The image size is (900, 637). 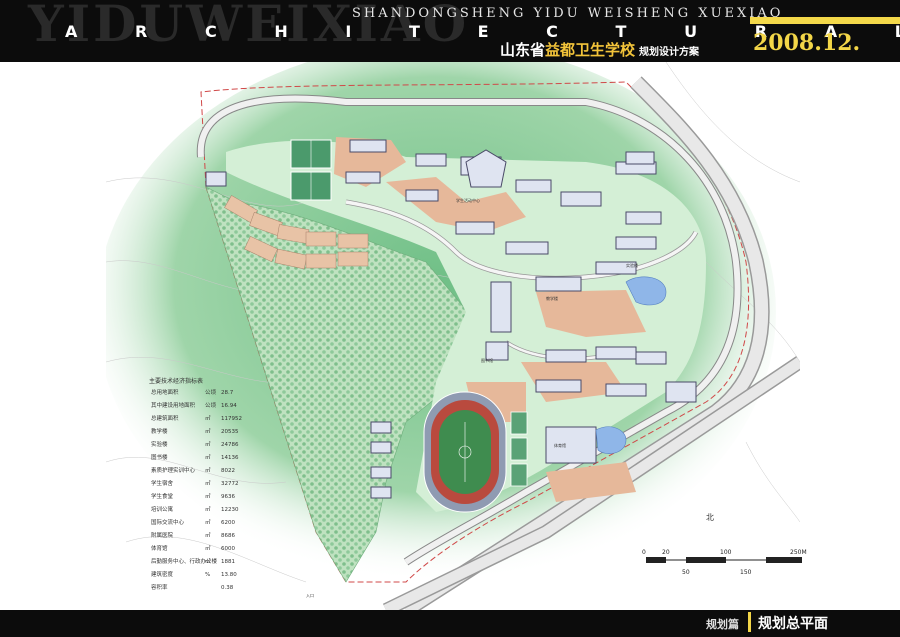 What do you see at coordinates (208, 575) in the screenshot?
I see `indicator-unit: %` at bounding box center [208, 575].